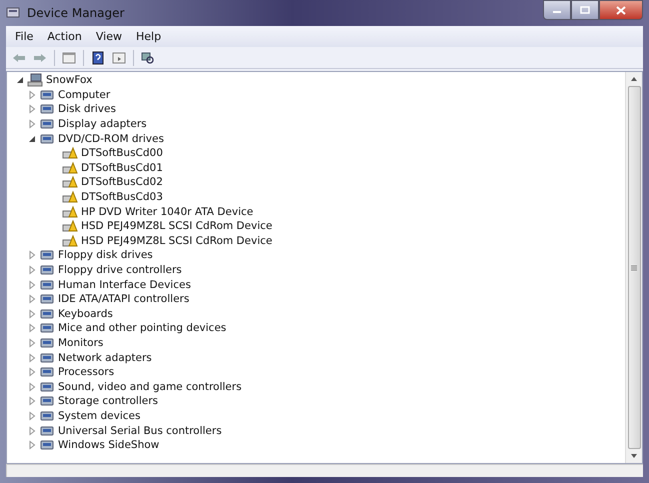 Image resolution: width=649 pixels, height=483 pixels. I want to click on close-icon, so click(621, 10).